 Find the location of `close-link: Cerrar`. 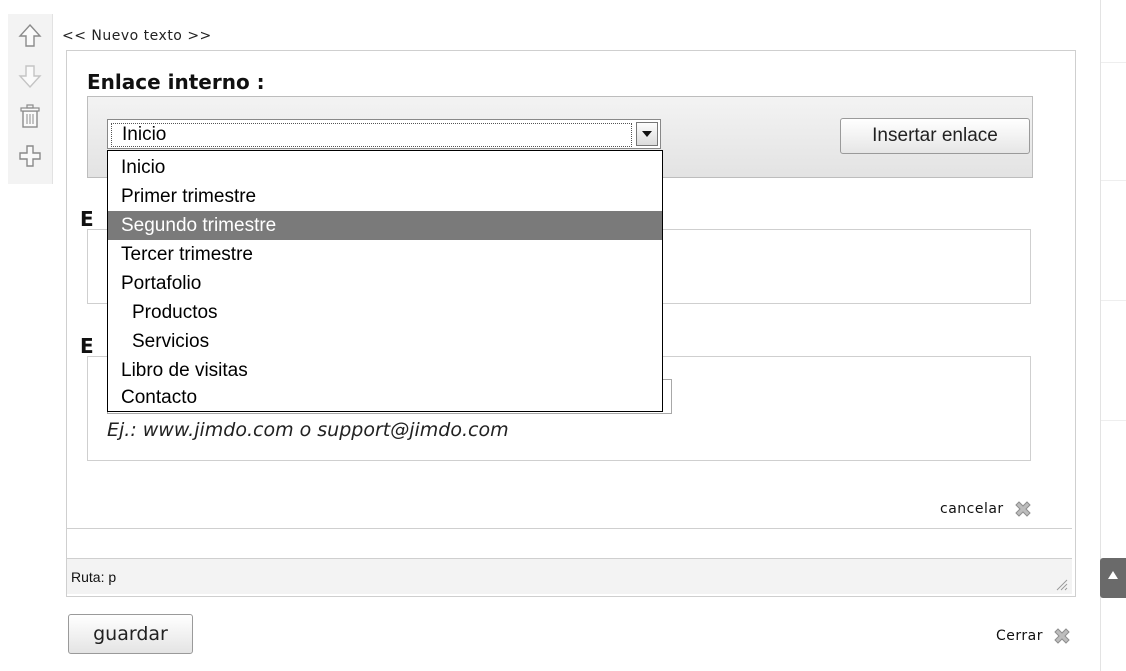

close-link: Cerrar is located at coordinates (1034, 636).